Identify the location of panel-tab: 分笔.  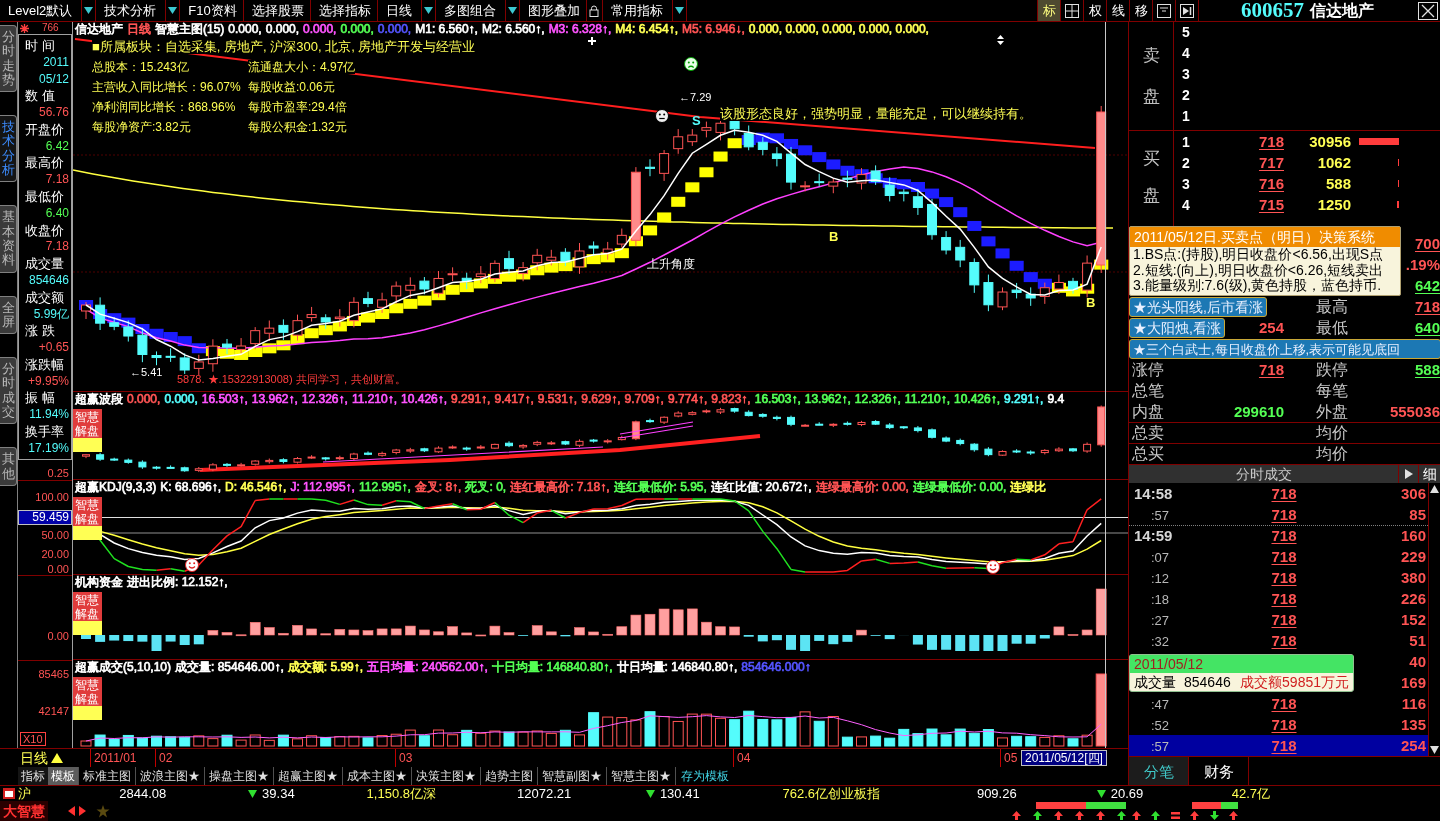
(1159, 771).